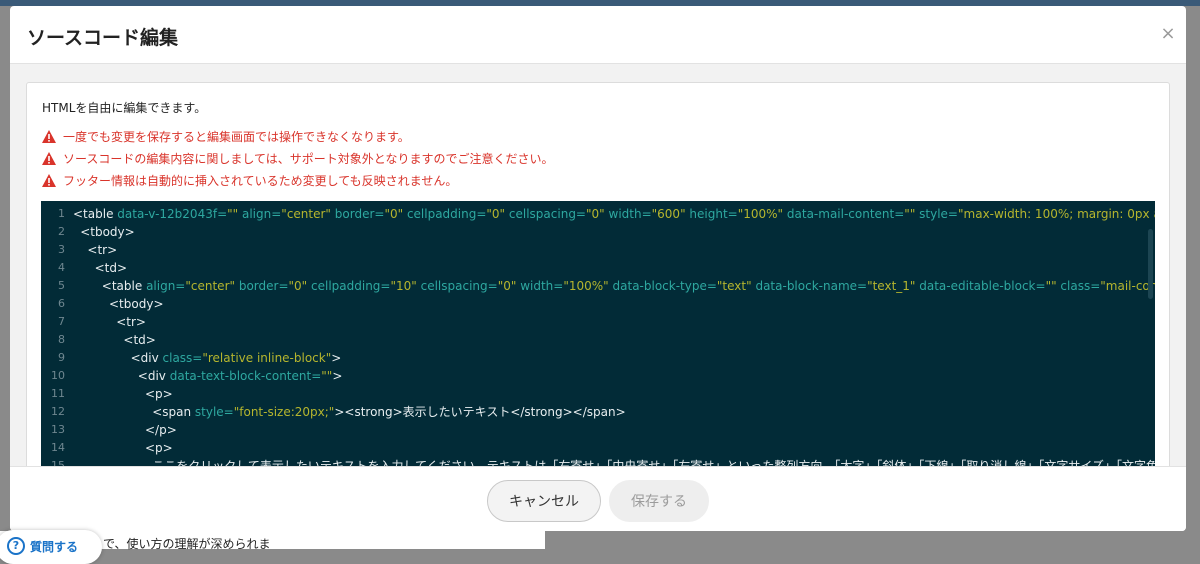 The image size is (1200, 564). I want to click on code-token-attr: height=, so click(713, 214).